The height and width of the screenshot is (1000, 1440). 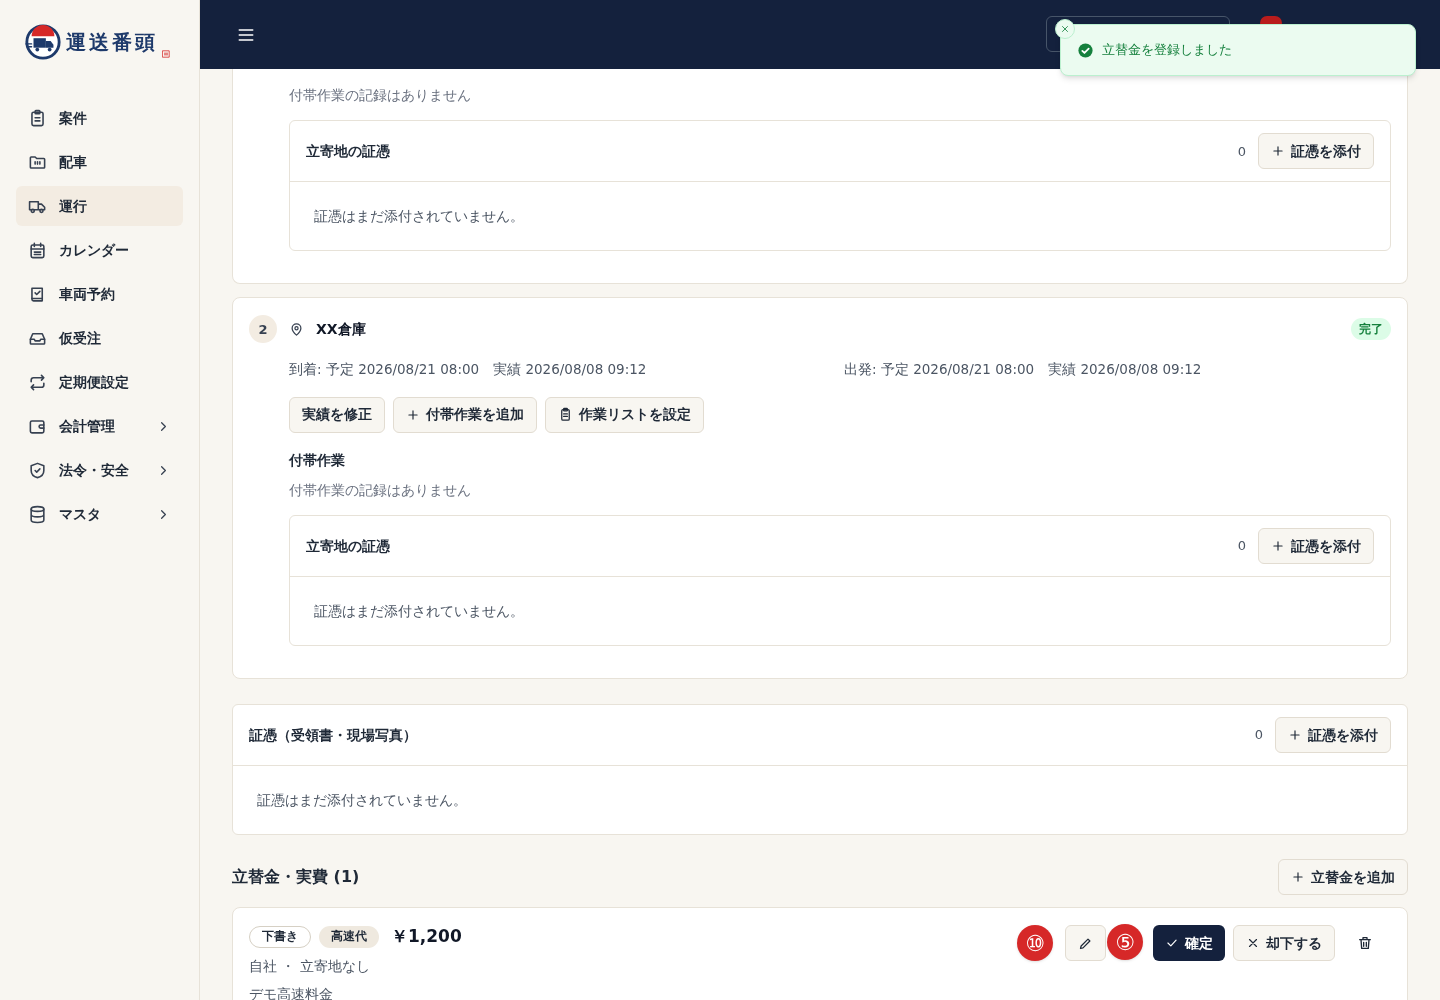 What do you see at coordinates (468, 370) in the screenshot?
I see `arrival-time: 到着: 予定 2026/08/21 08:00 実績 2026/08/08 09:12` at bounding box center [468, 370].